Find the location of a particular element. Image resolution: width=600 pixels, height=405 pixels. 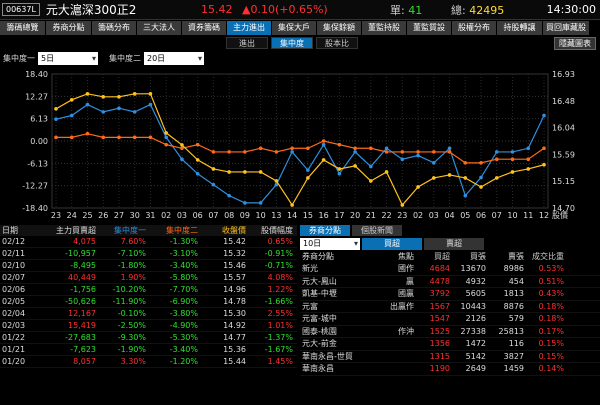

tab-9: 董監質設 is located at coordinates (429, 28).